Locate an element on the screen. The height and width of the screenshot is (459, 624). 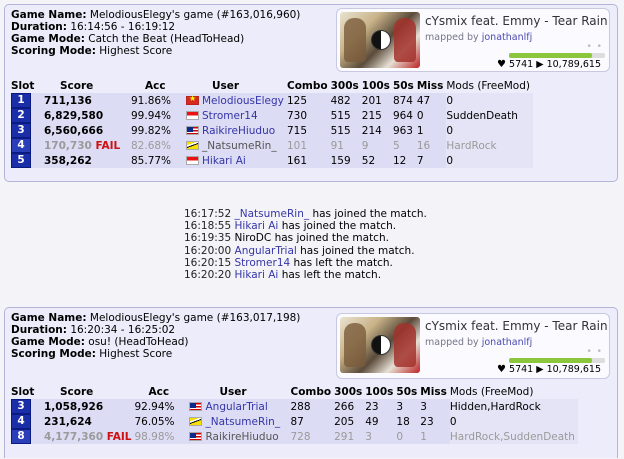
col-user: User is located at coordinates (233, 391).